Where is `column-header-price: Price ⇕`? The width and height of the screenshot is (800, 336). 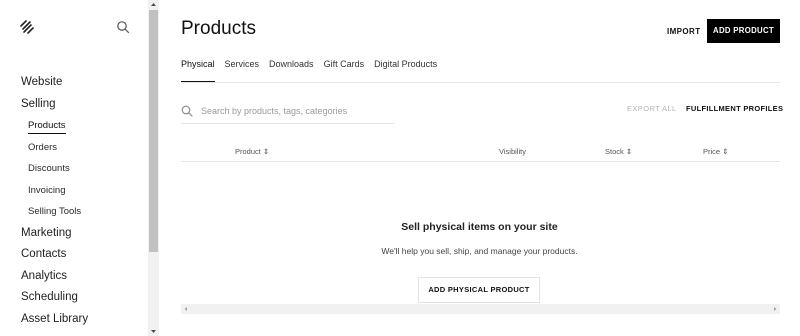
column-header-price: Price ⇕ is located at coordinates (715, 151).